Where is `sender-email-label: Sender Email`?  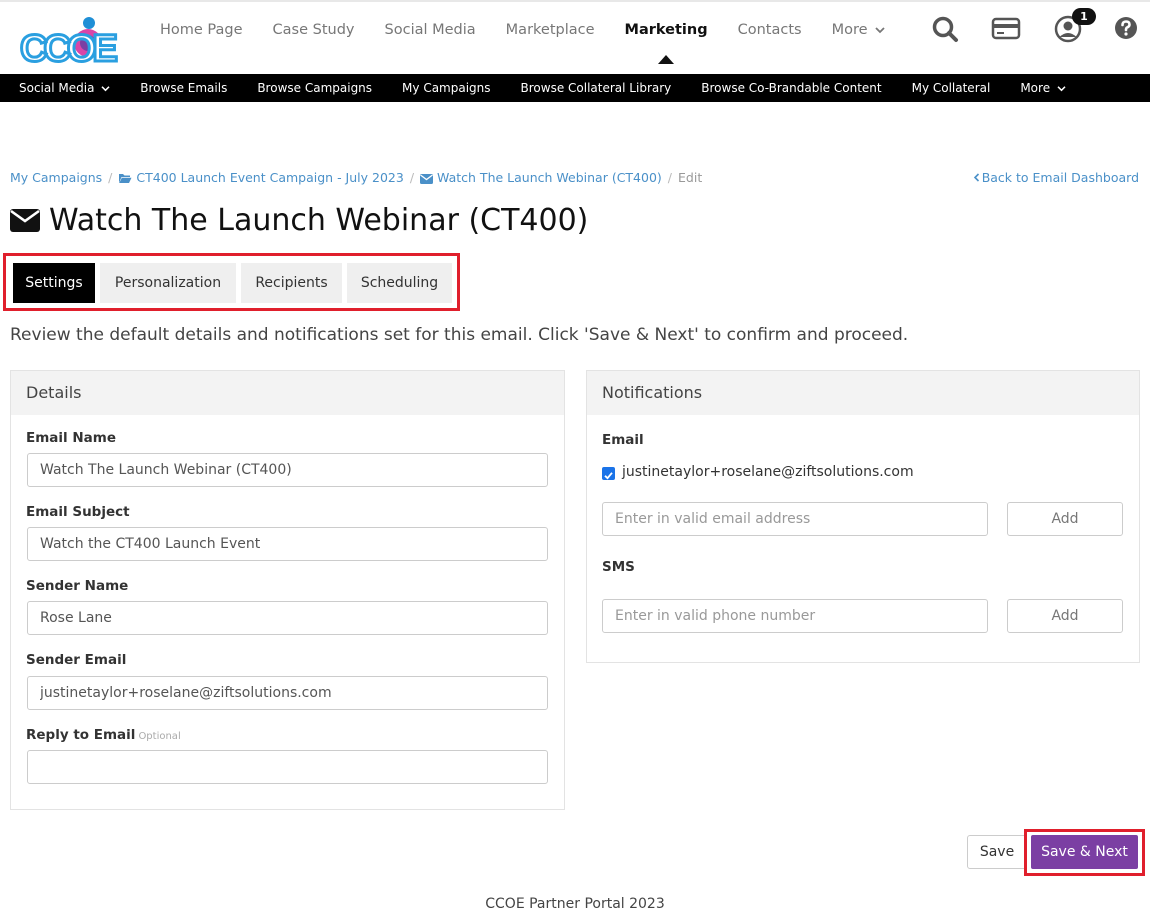 sender-email-label: Sender Email is located at coordinates (76, 660).